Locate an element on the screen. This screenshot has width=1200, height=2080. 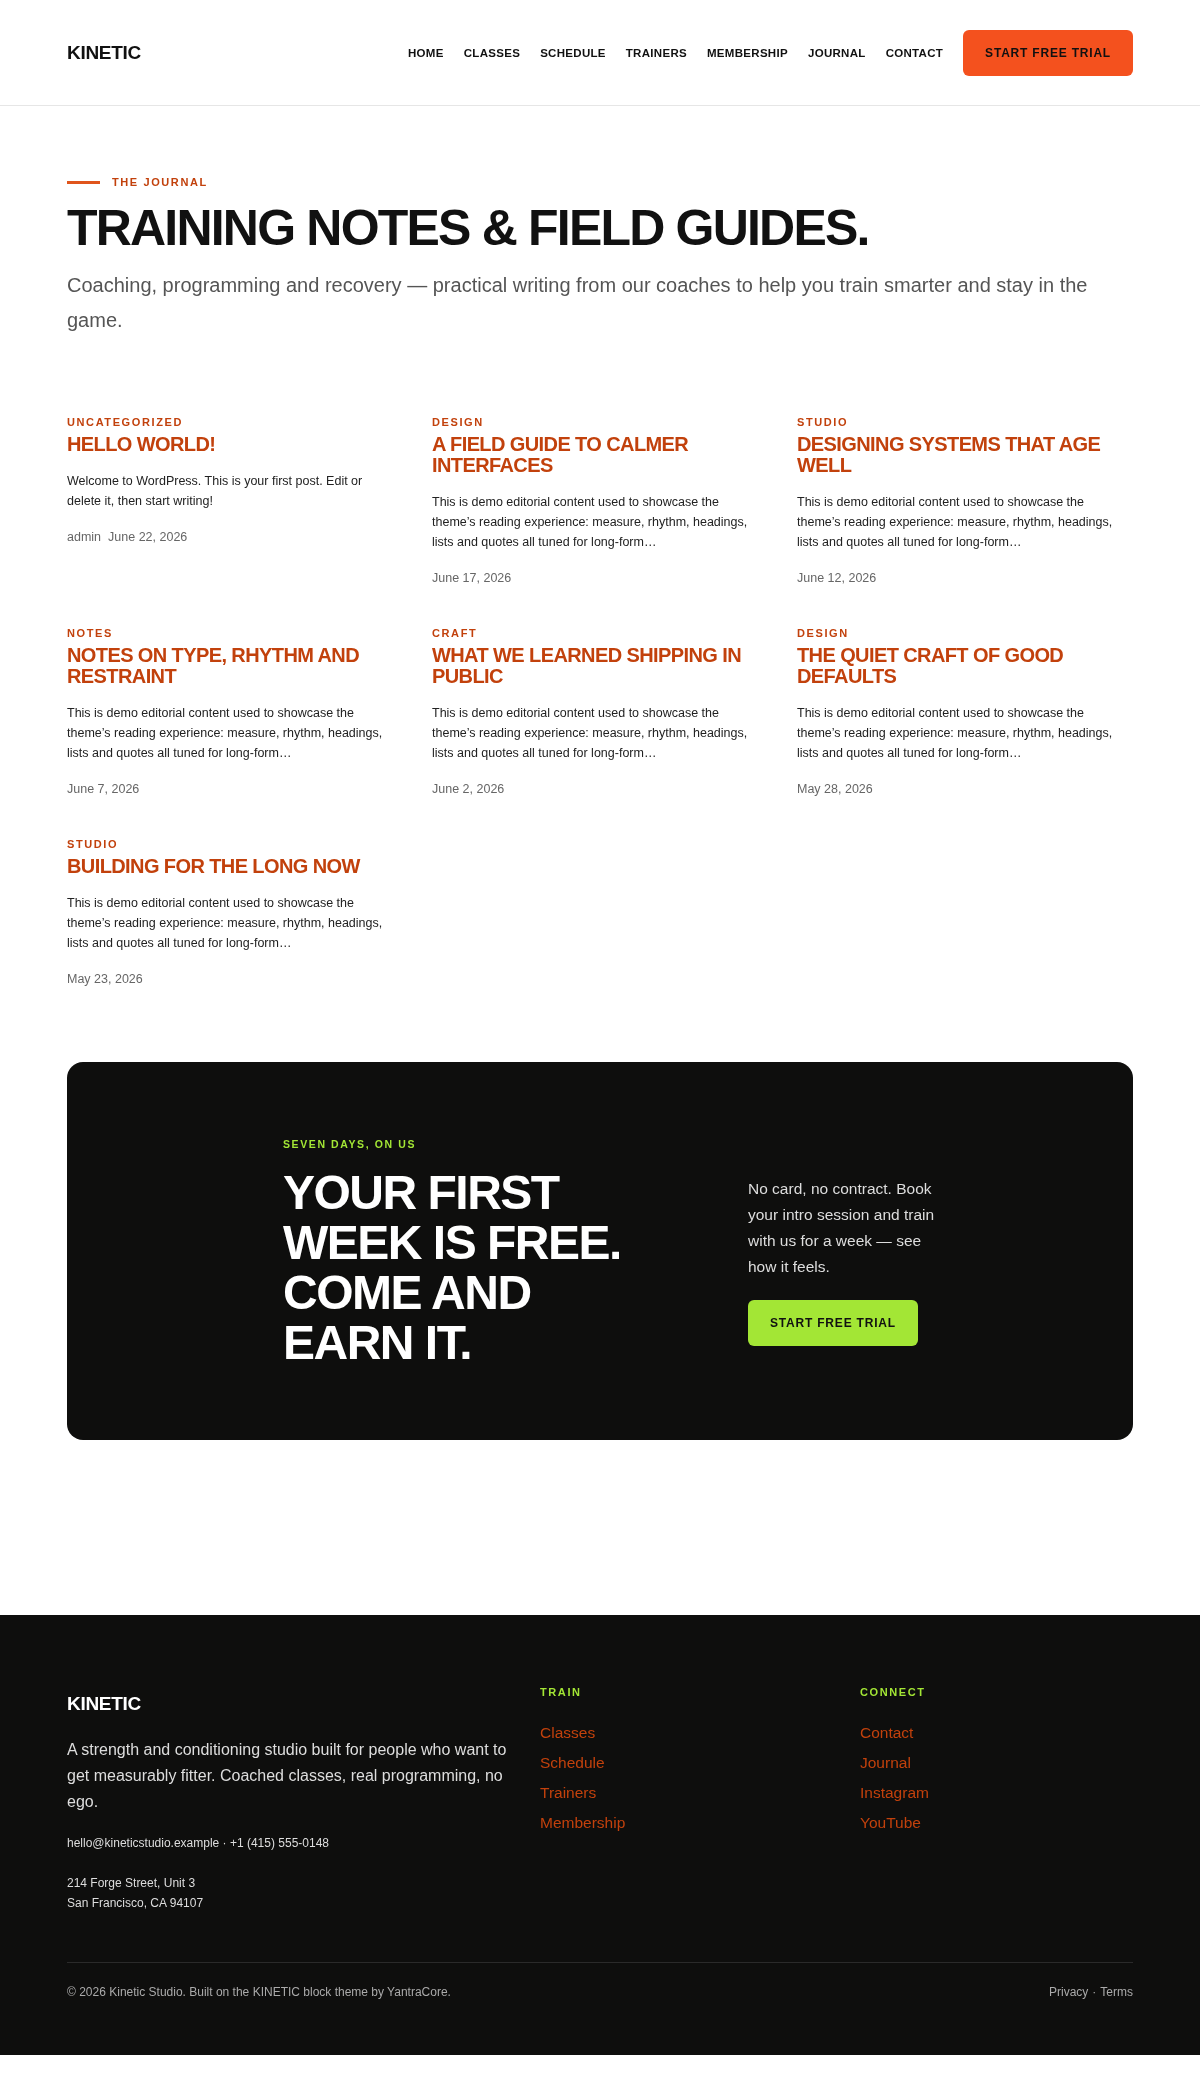
post-date: May 28, 2026 is located at coordinates (835, 788).